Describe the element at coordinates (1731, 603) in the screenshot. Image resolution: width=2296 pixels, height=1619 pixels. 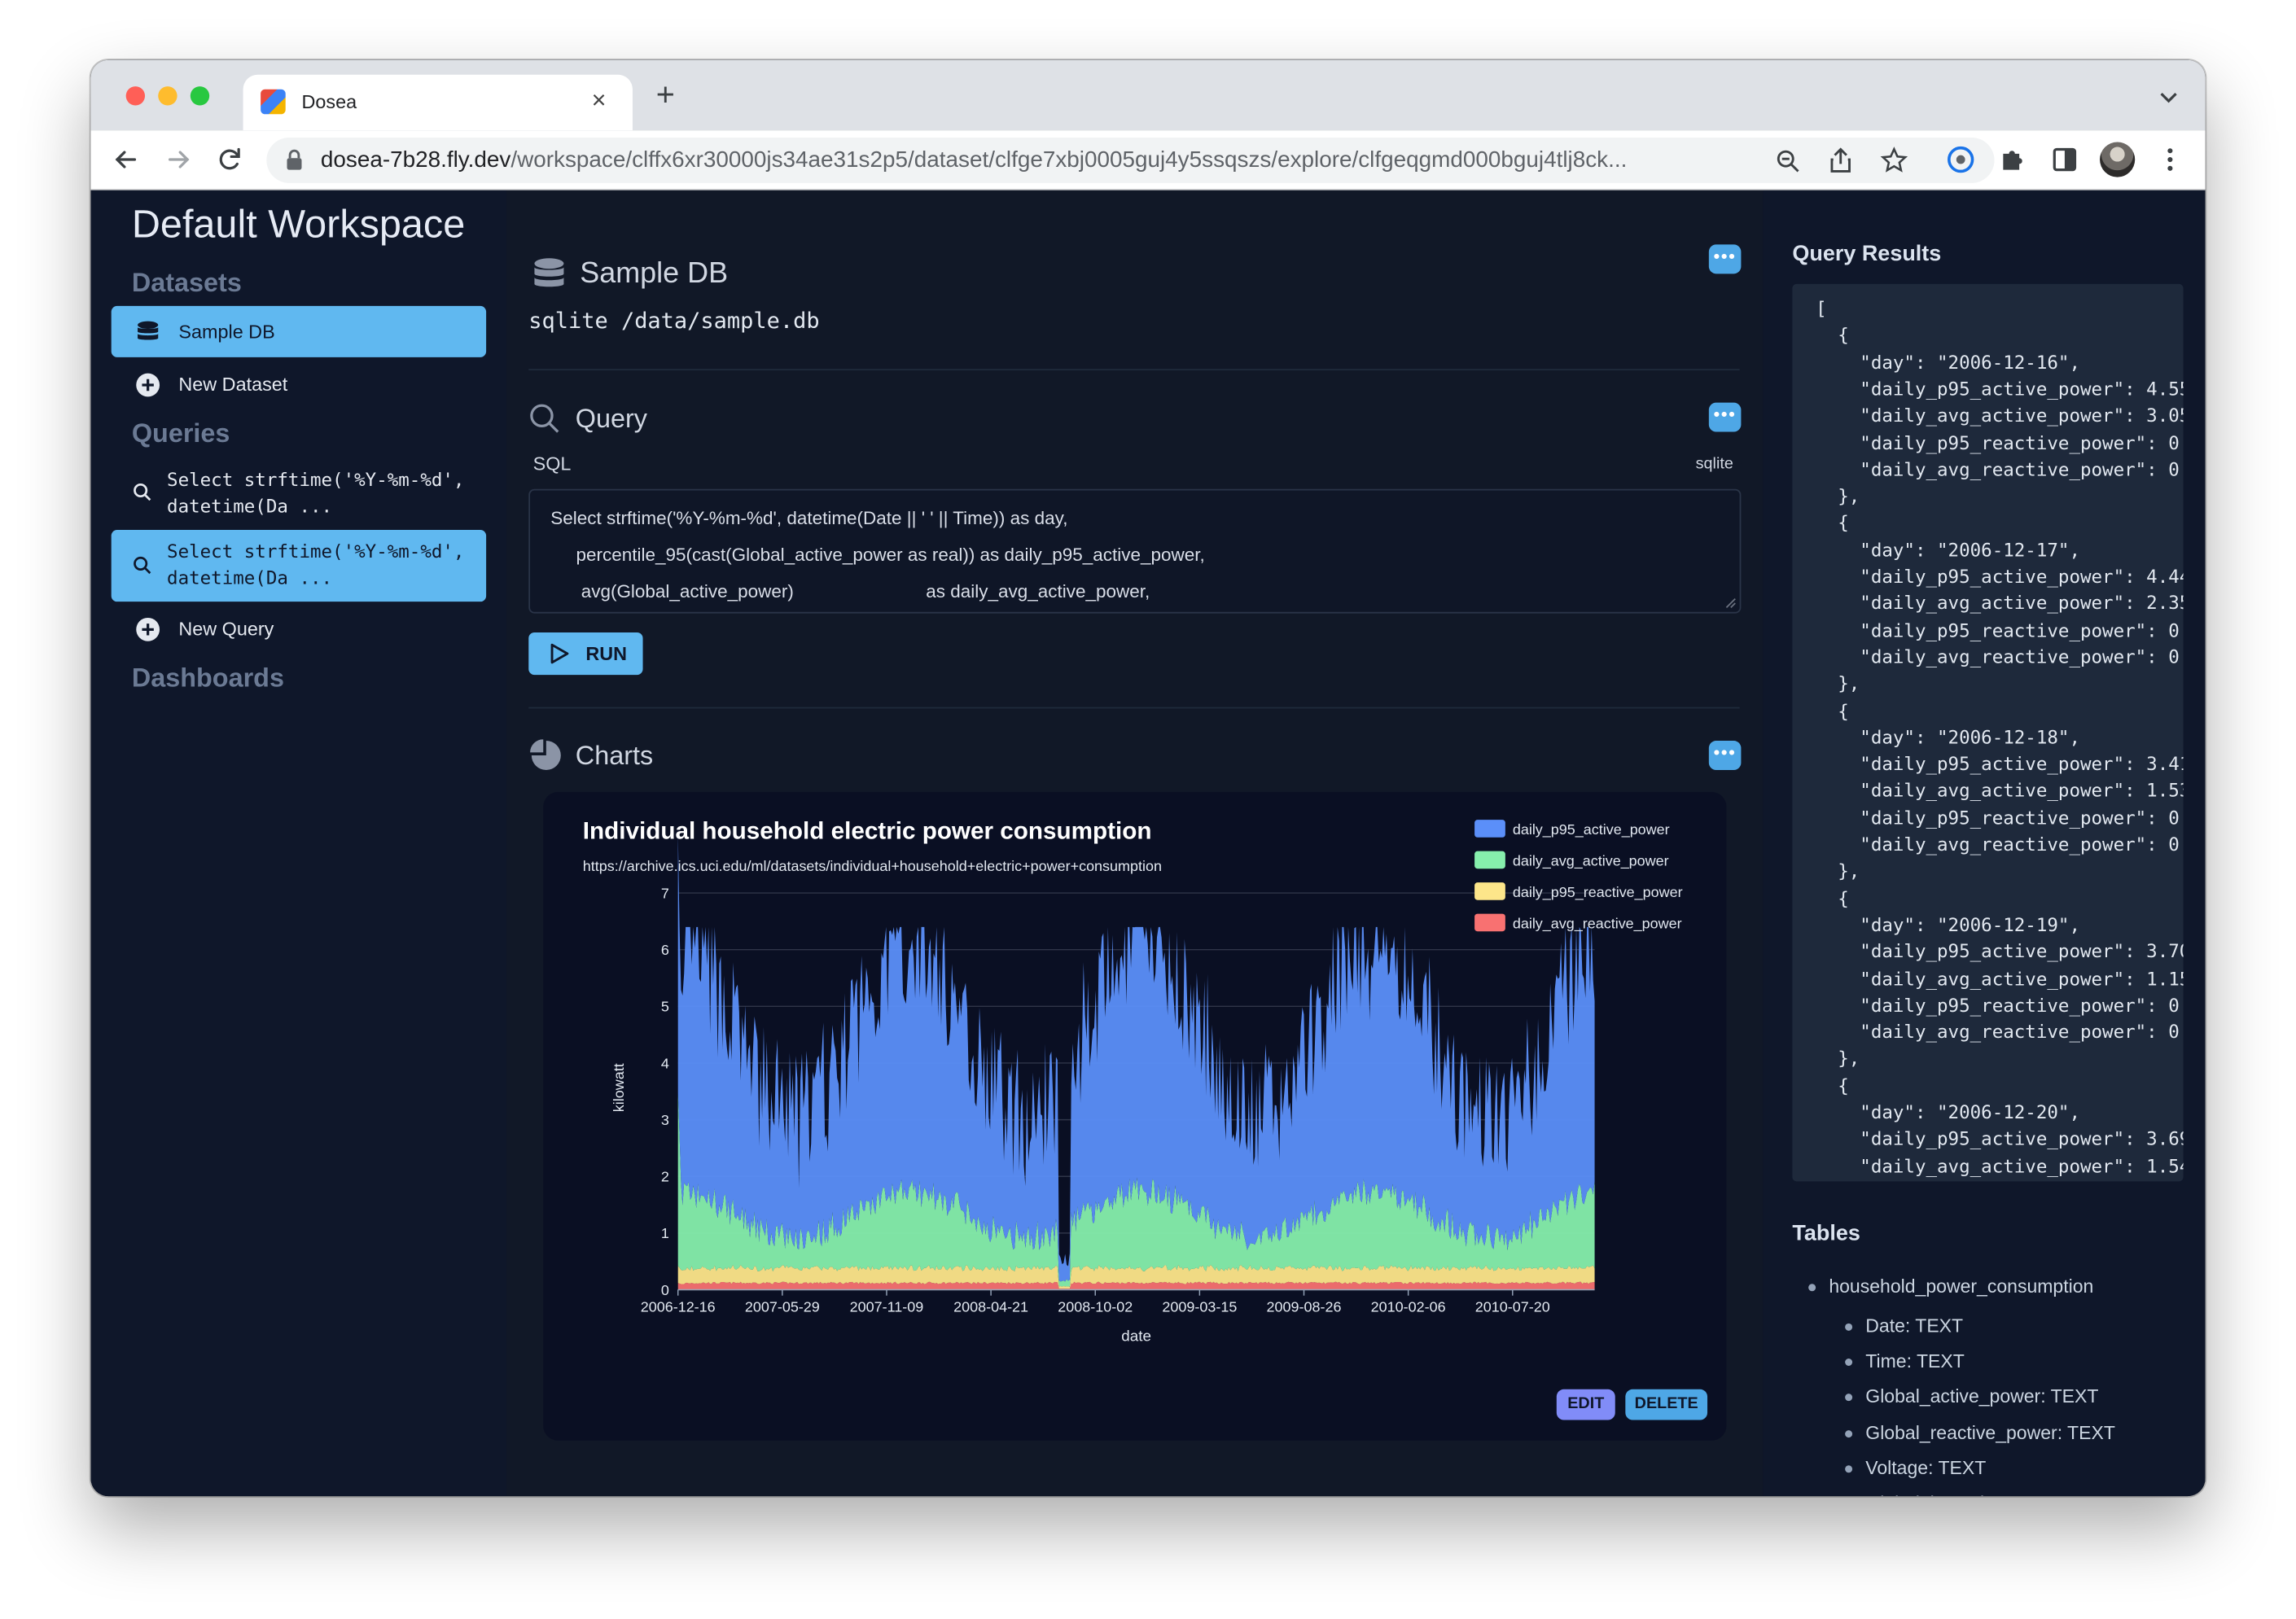
I see `resize-handle-icon` at that location.